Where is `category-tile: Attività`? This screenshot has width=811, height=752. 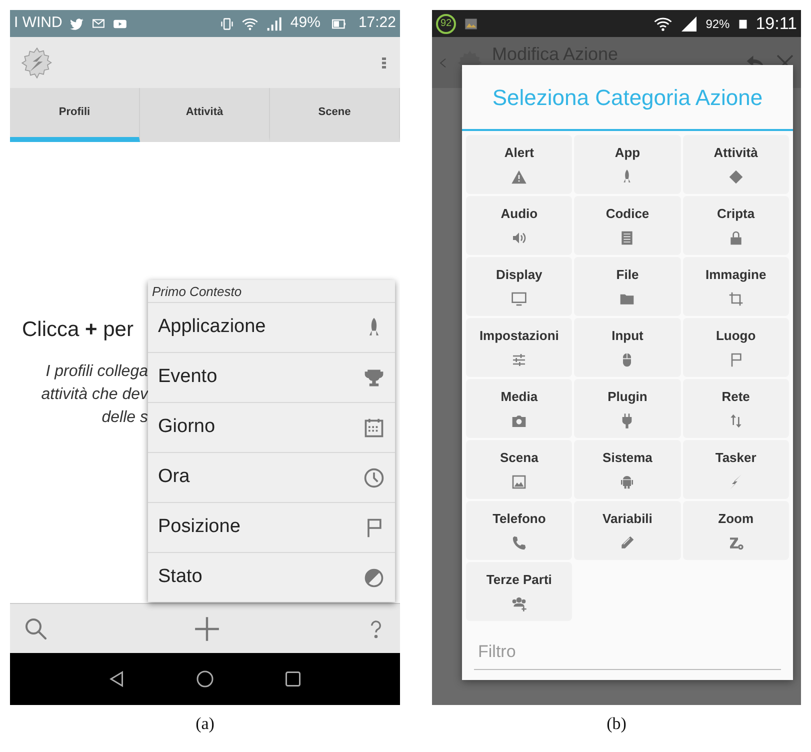
category-tile: Attività is located at coordinates (735, 164).